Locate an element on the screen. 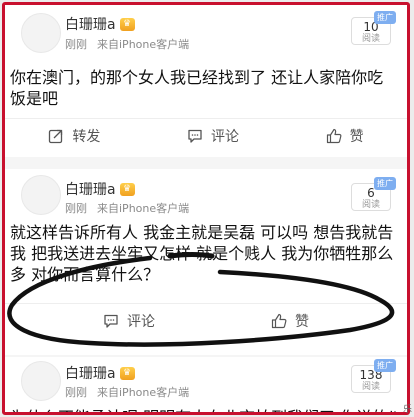 The height and width of the screenshot is (417, 414). post-text: 为什么不能承认呢 明明有人在北京拍到我们了 你说的以后 is located at coordinates (204, 409).